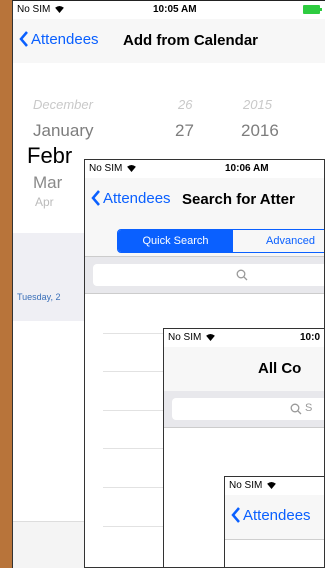  Describe the element at coordinates (44, 202) in the screenshot. I see `picker-month: Apr` at that location.